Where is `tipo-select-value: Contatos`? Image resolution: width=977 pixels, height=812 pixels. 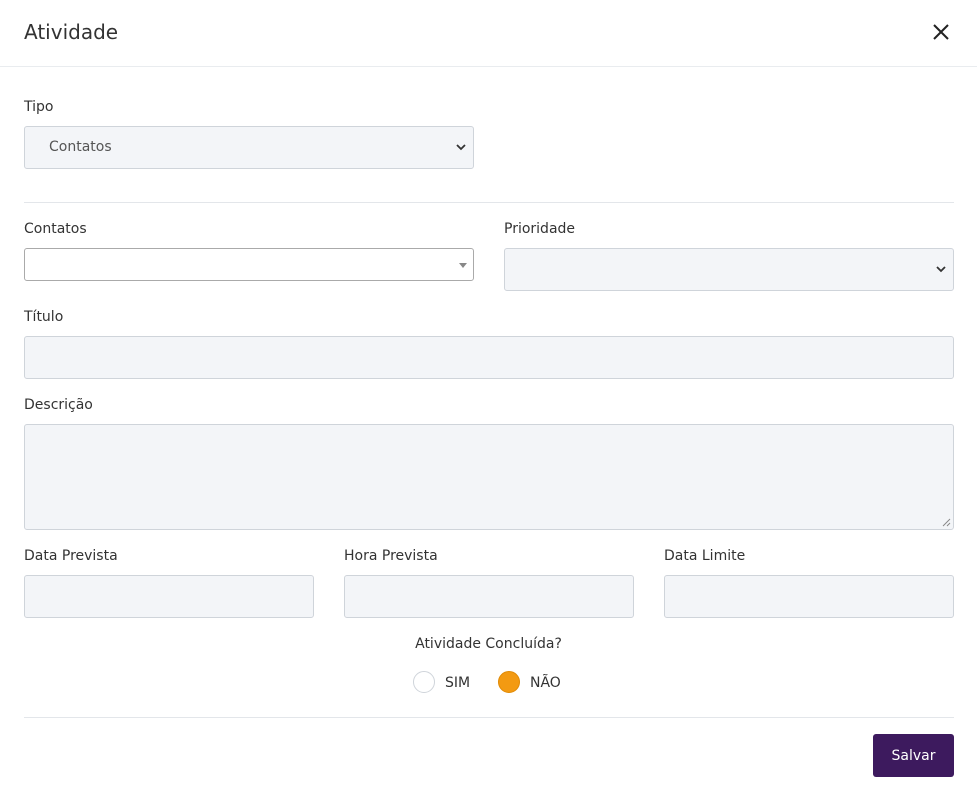 tipo-select-value: Contatos is located at coordinates (80, 147).